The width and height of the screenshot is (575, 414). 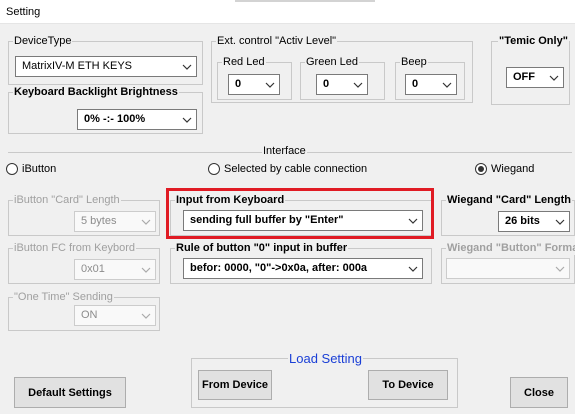 I want to click on device-type-select: MatrixIV-M ETH KEYS, so click(x=106, y=66).